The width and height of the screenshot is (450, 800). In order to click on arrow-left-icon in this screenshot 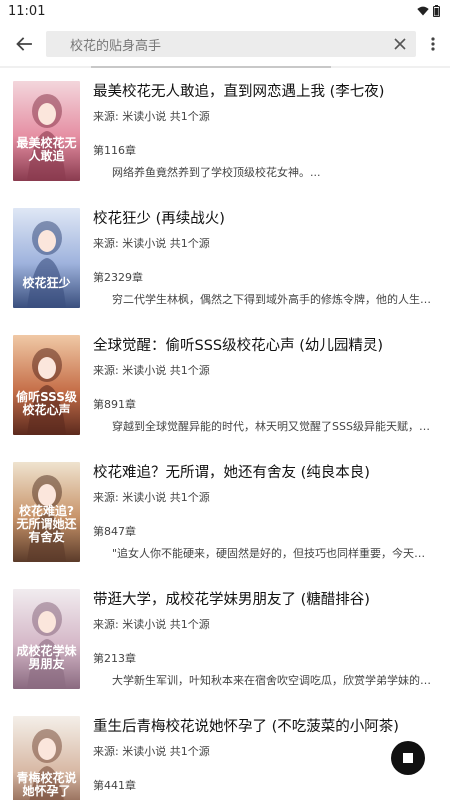, I will do `click(24, 44)`.